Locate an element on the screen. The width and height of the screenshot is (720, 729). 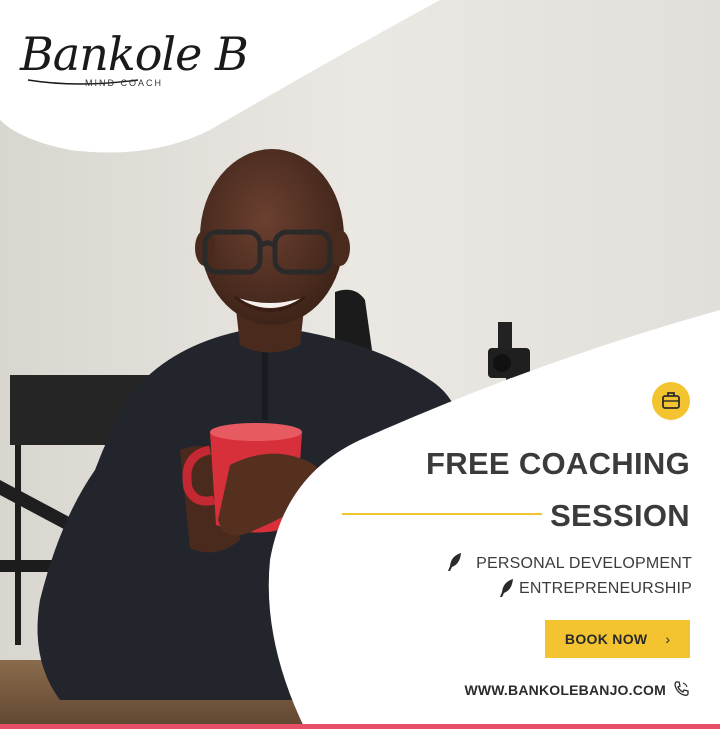
promo-title-line2: SESSION is located at coordinates (620, 515).